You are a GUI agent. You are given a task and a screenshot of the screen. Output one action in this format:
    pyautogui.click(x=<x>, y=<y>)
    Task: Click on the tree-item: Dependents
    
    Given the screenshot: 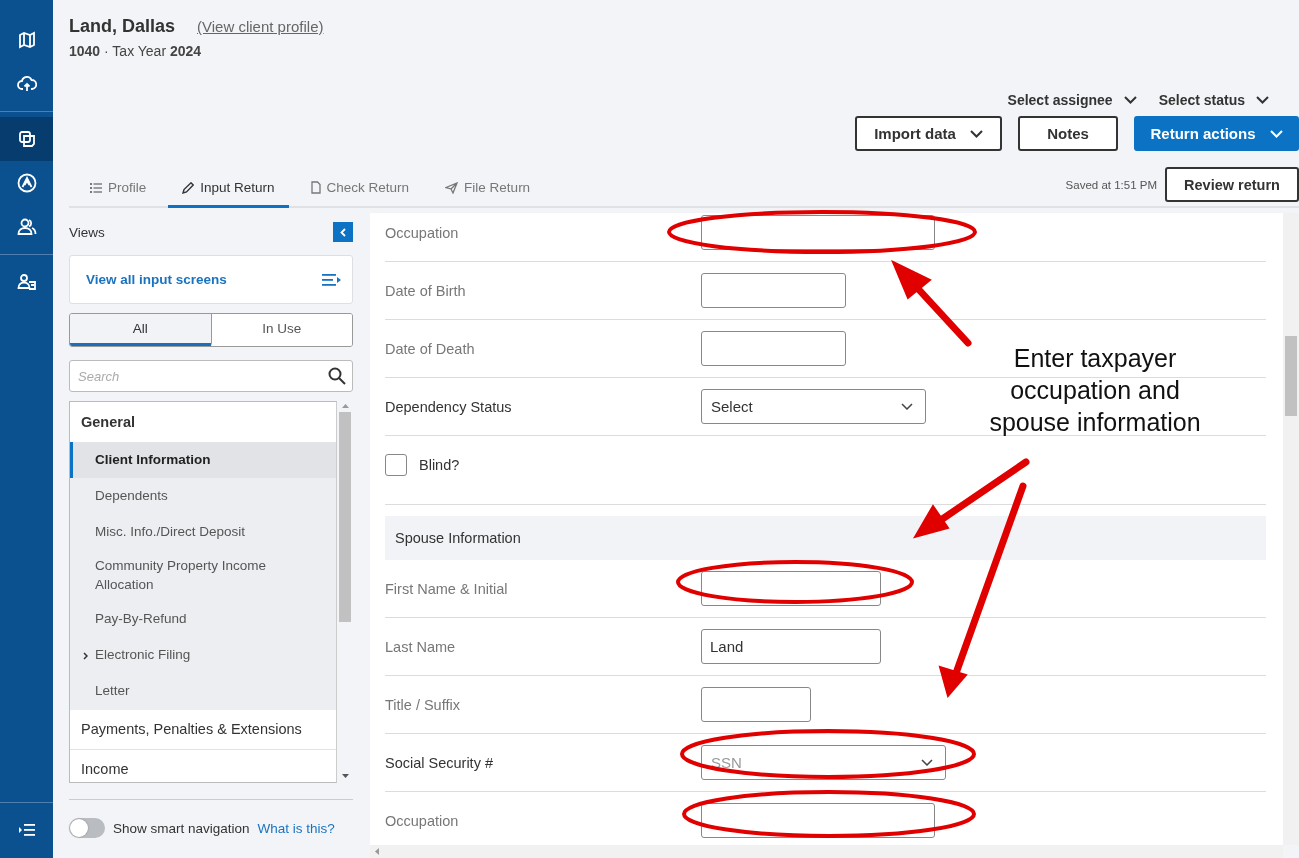 What is the action you would take?
    pyautogui.click(x=203, y=496)
    